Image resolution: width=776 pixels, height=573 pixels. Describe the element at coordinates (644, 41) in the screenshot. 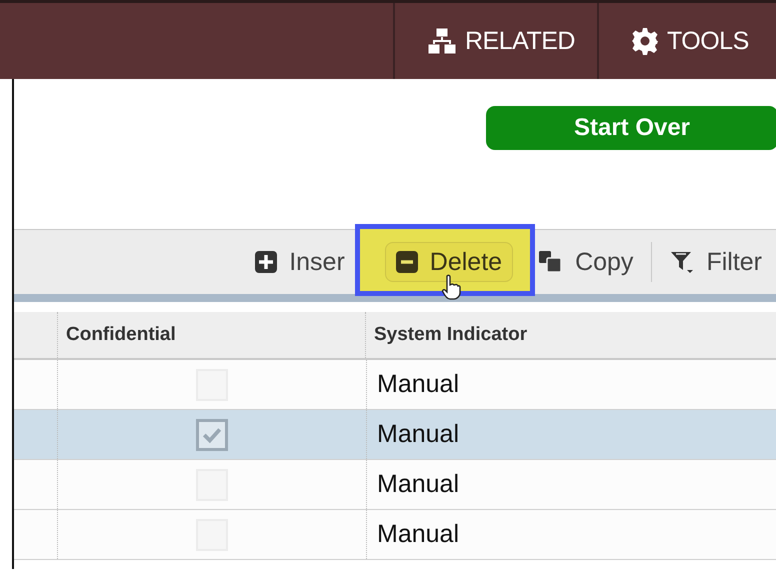

I see `settings-icon` at that location.